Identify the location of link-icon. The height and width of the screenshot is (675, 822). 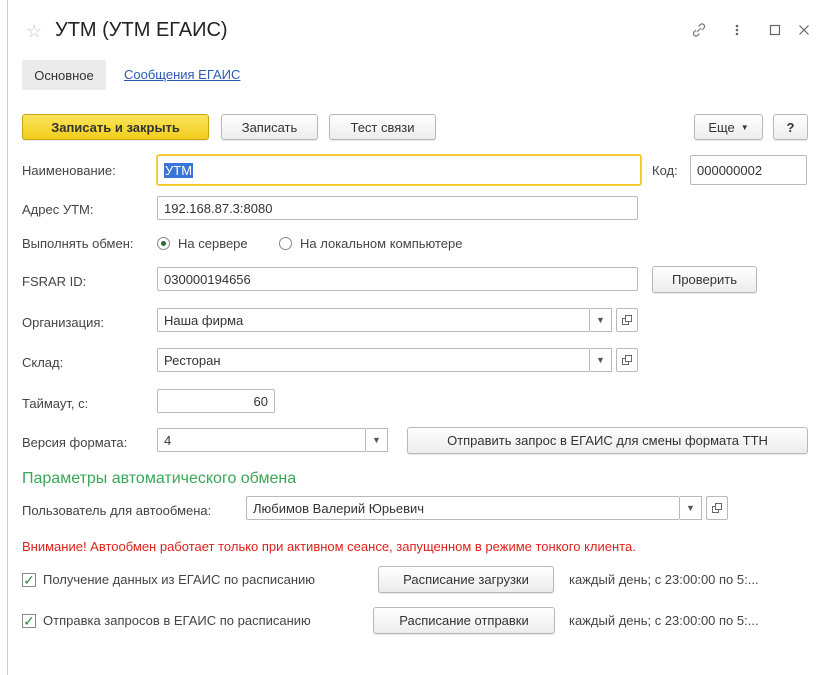
(699, 32).